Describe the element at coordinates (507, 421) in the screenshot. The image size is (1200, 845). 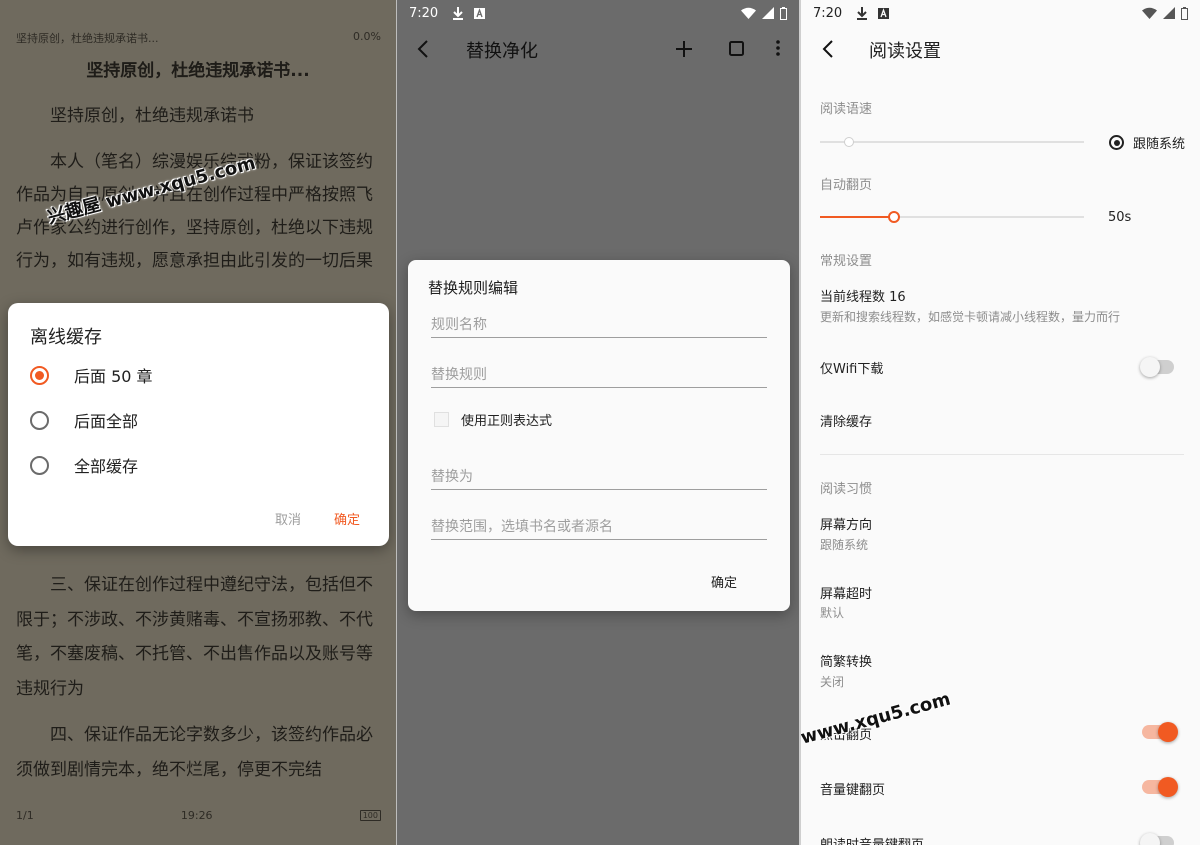
I see `regex-label: 使用正则表达式` at that location.